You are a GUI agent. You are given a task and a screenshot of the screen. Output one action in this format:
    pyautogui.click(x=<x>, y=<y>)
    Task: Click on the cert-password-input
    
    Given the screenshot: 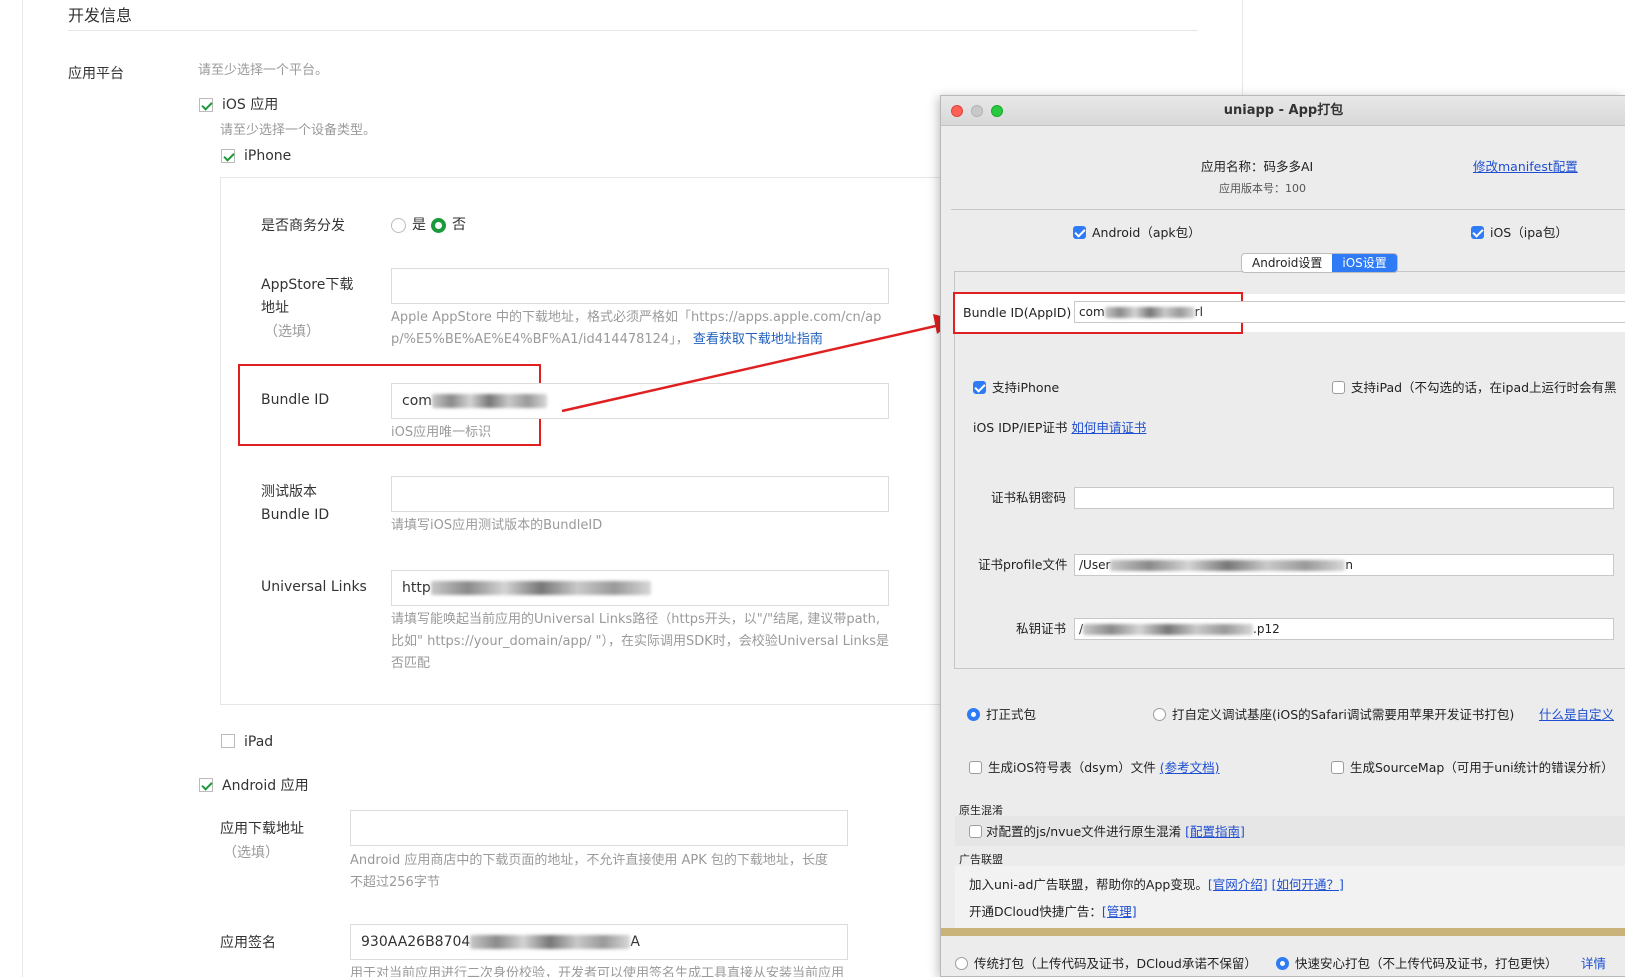 What is the action you would take?
    pyautogui.click(x=1344, y=498)
    